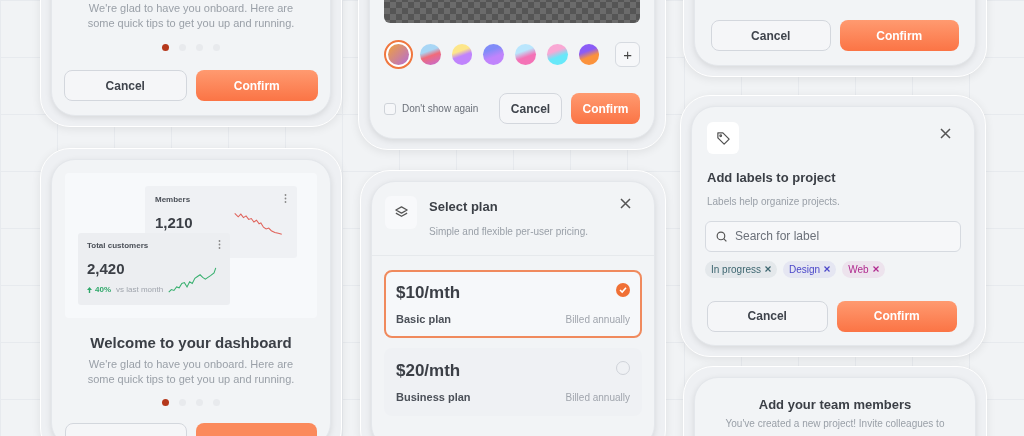  I want to click on dialog-description: You've created a new project! Invite colleagues to, so click(835, 424).